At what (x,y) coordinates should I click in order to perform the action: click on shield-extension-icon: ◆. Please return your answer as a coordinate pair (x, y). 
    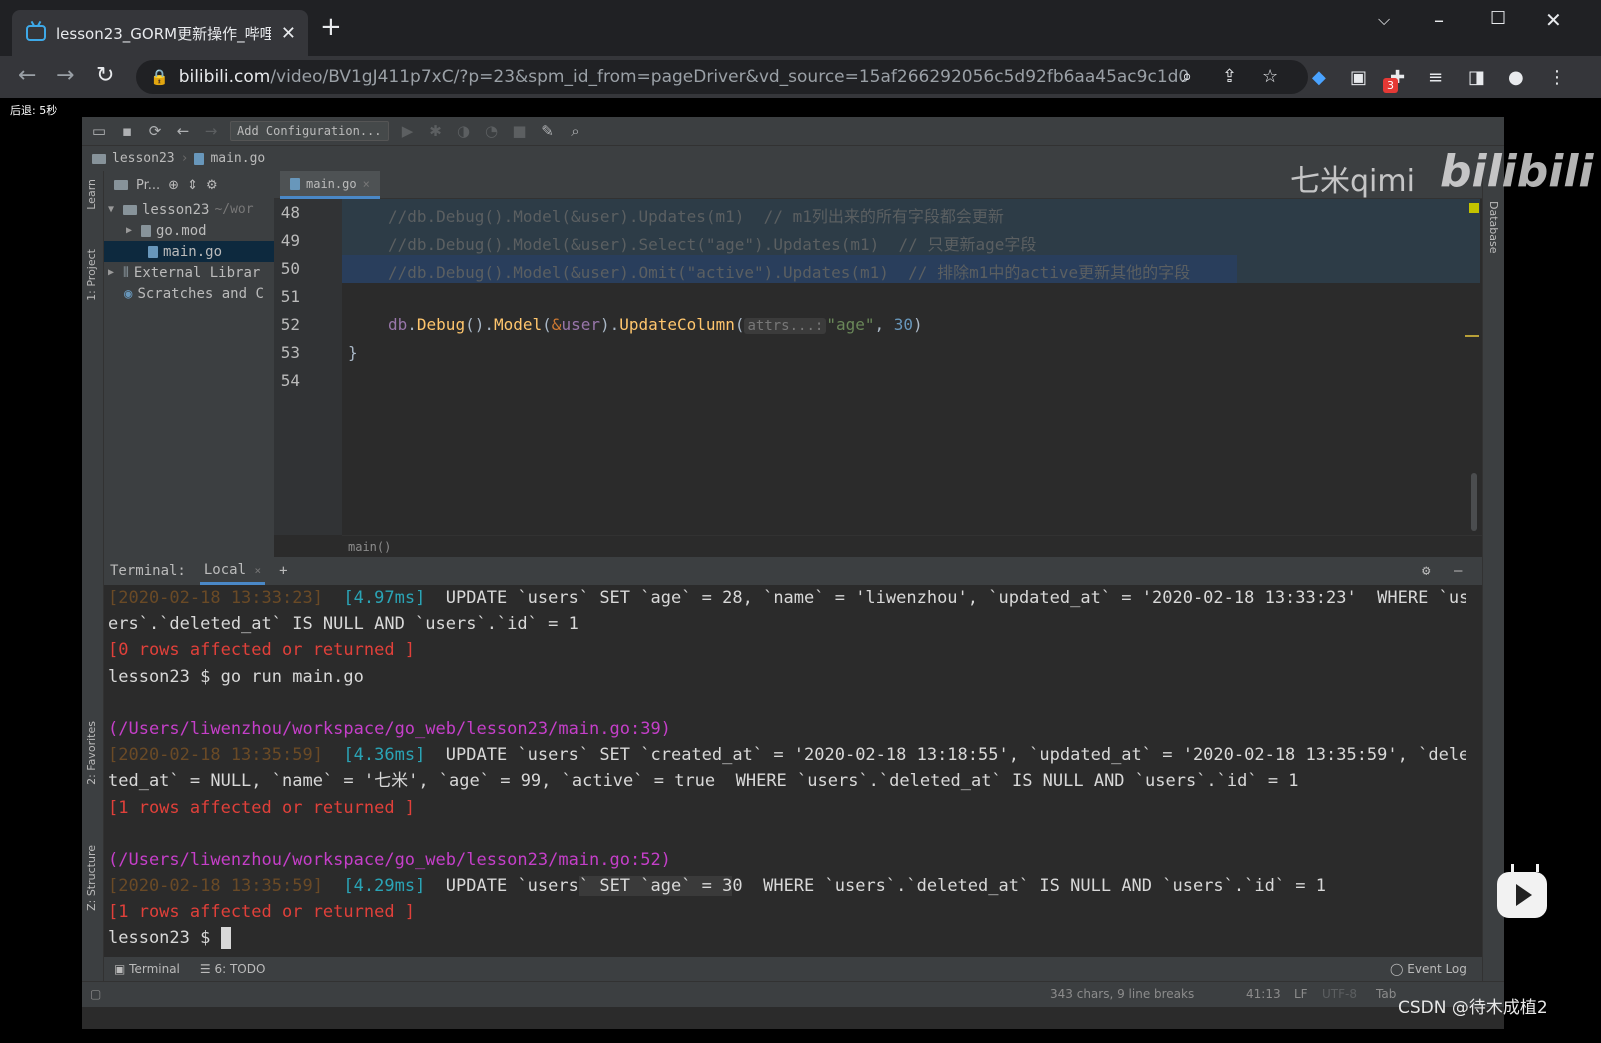
    Looking at the image, I should click on (1319, 77).